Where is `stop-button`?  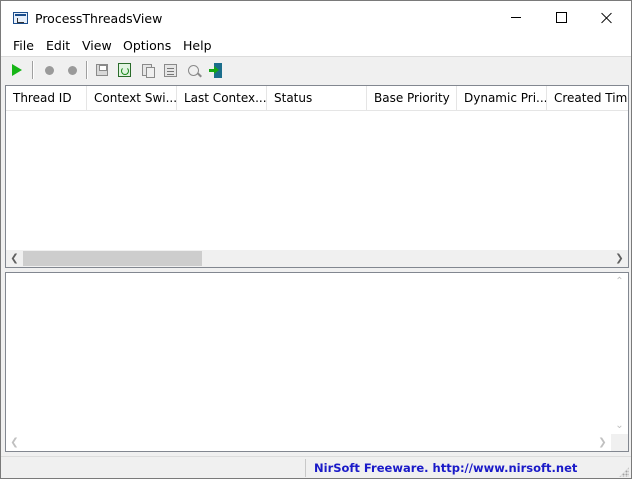 stop-button is located at coordinates (49, 70).